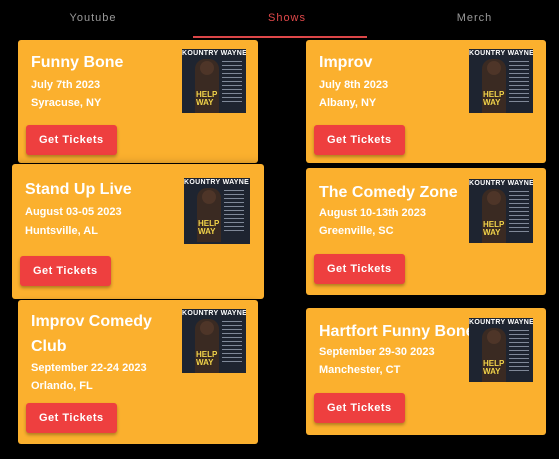 The image size is (559, 459). I want to click on tab-merch: Merch, so click(474, 18).